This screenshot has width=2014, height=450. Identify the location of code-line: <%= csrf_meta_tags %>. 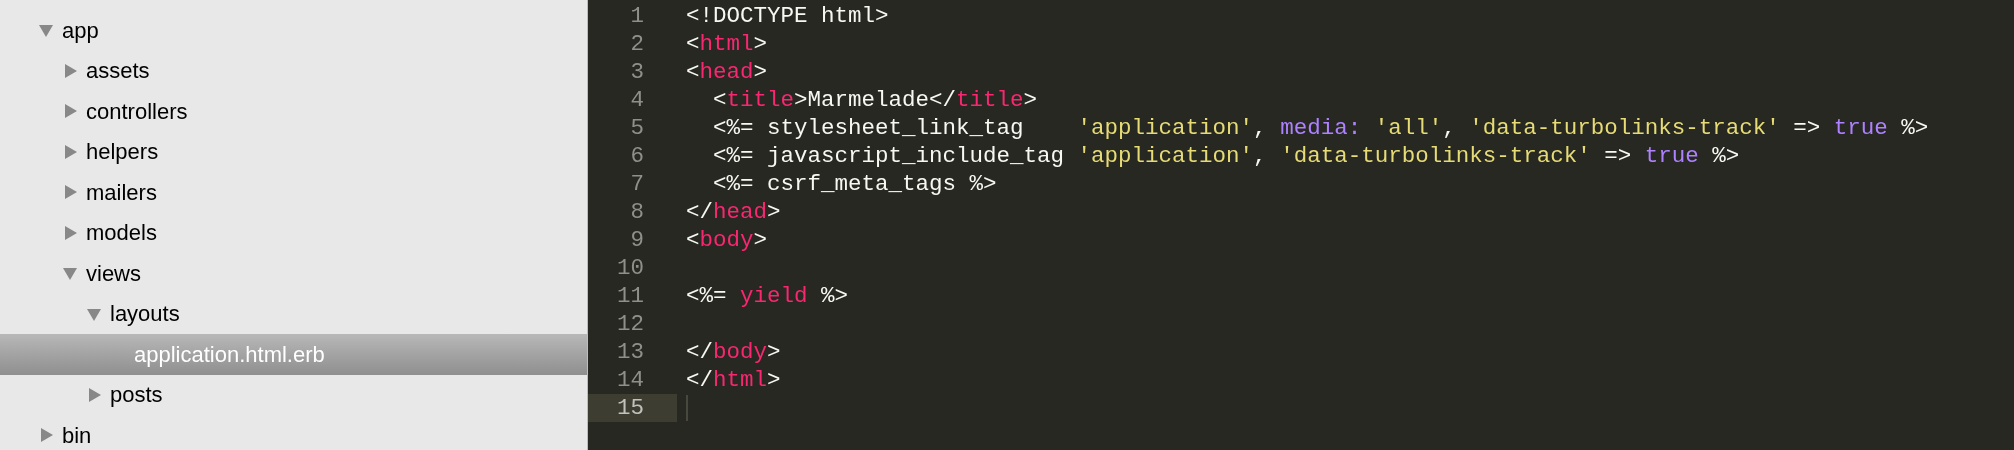
(854, 184).